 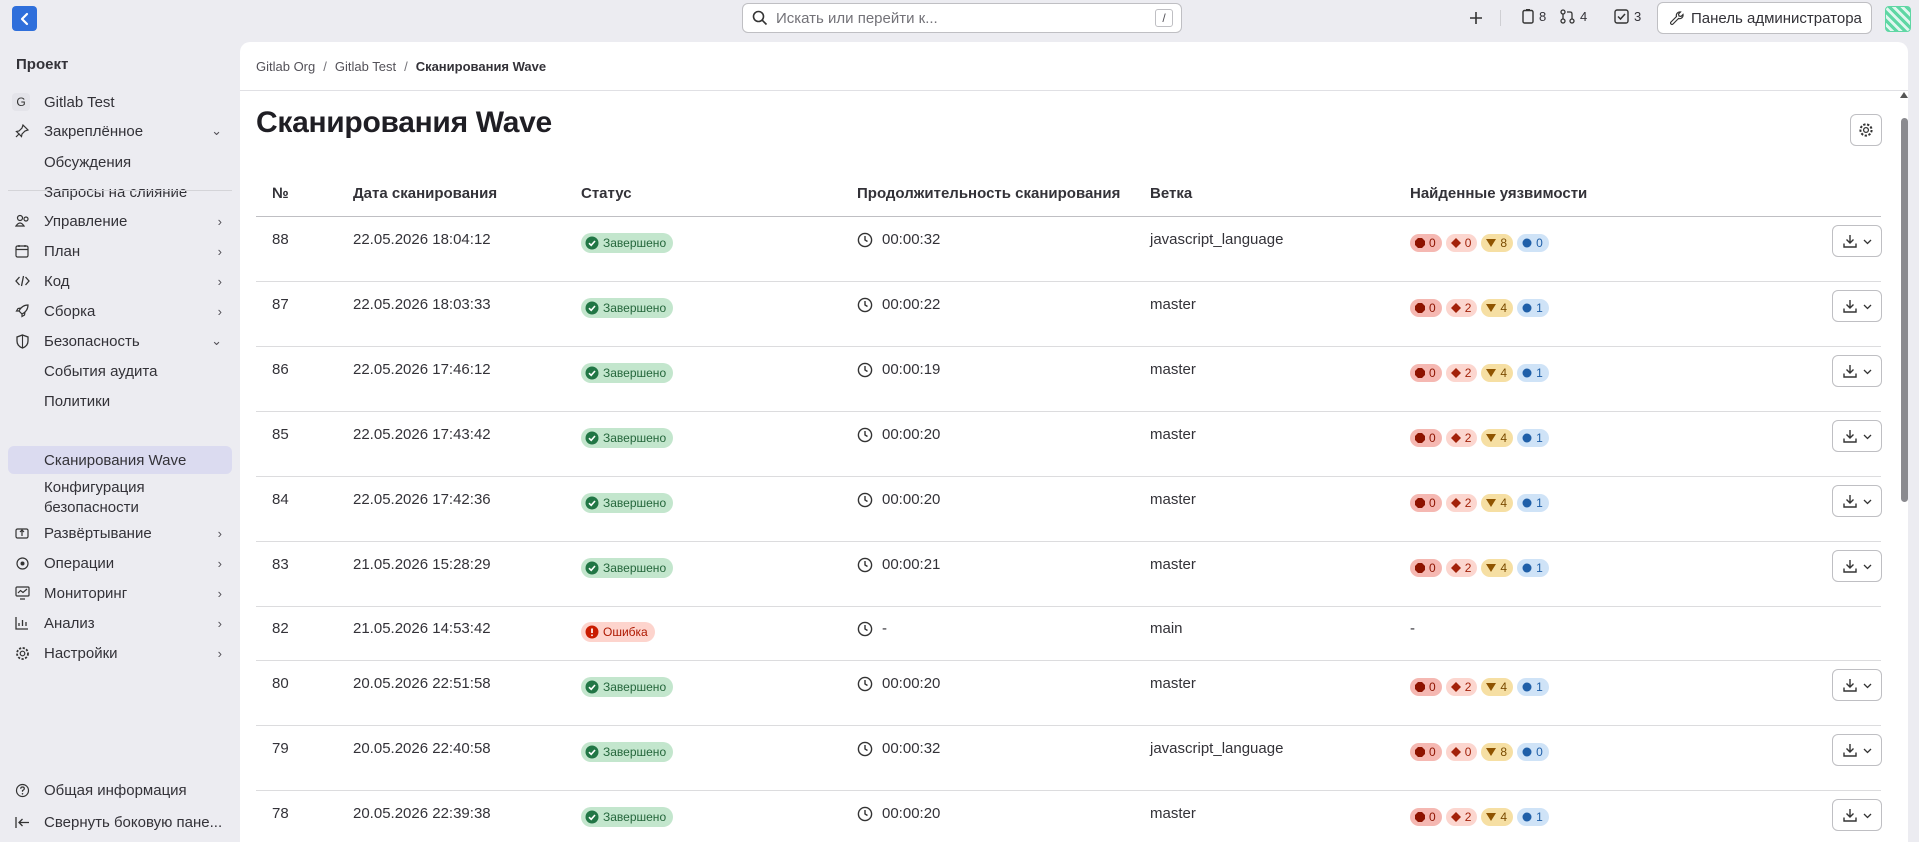 What do you see at coordinates (1904, 95) in the screenshot?
I see `scroll-up-arrow` at bounding box center [1904, 95].